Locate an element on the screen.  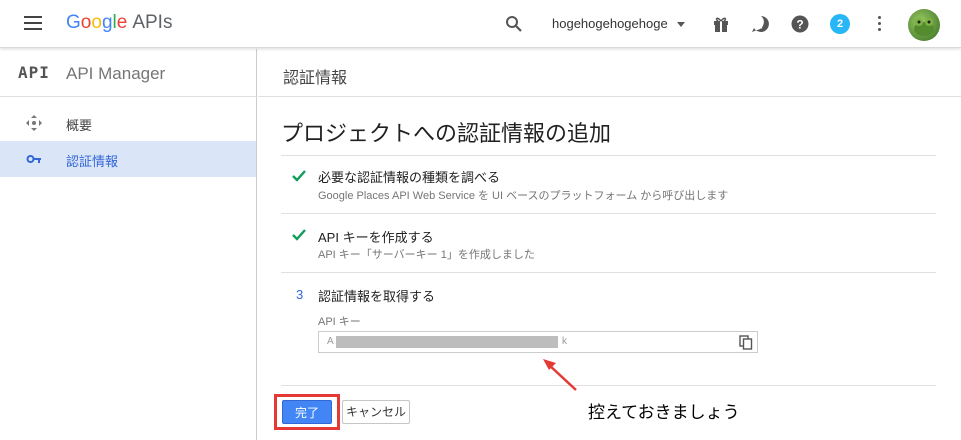
sidebar-header: API API Manager is located at coordinates (128, 73).